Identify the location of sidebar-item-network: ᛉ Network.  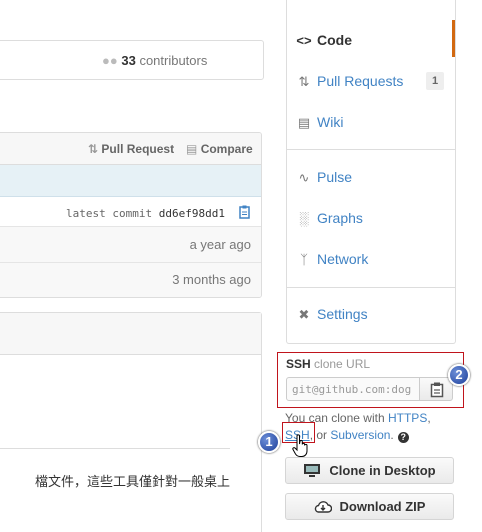
(332, 259).